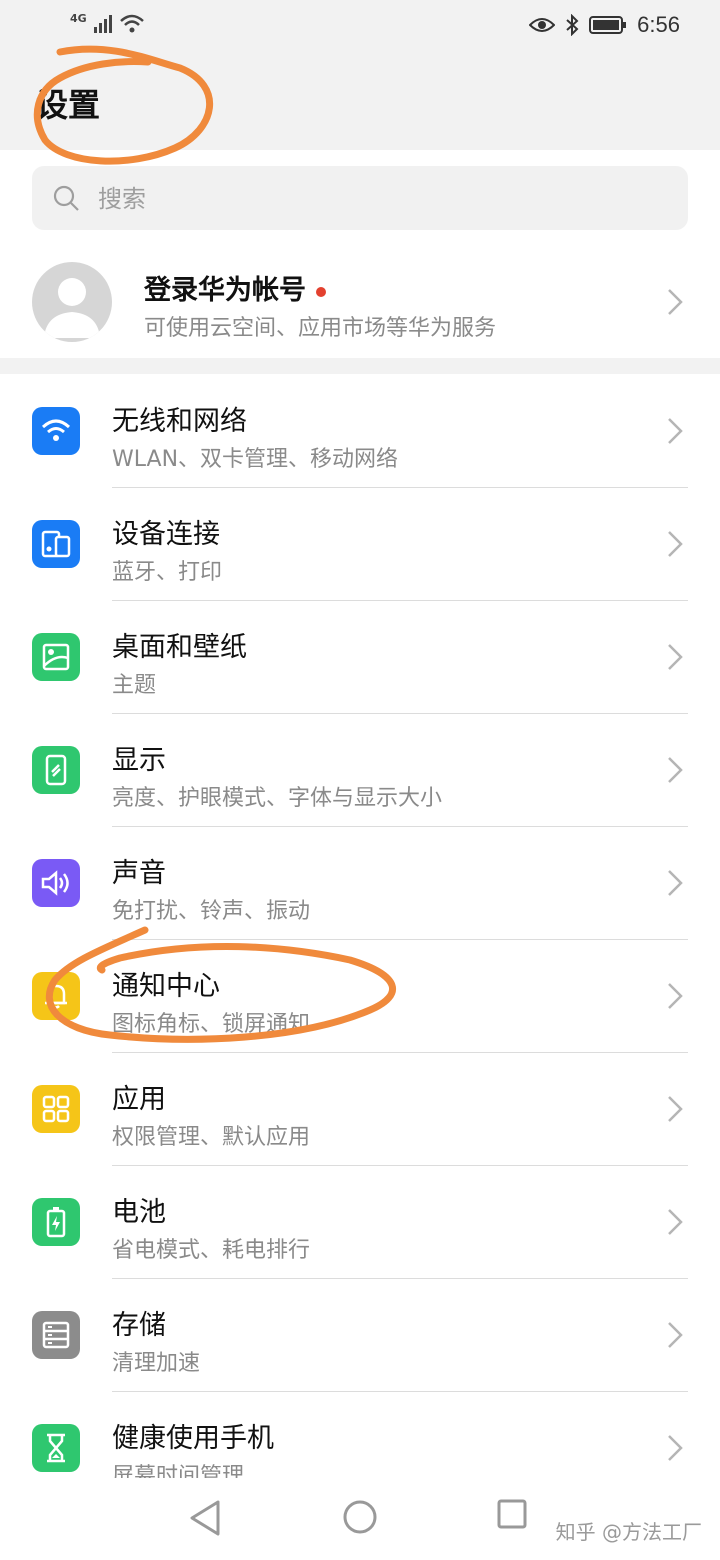 The height and width of the screenshot is (1560, 720). I want to click on settings-item-battery: 电池 省电模式、耗电排行, so click(360, 1222).